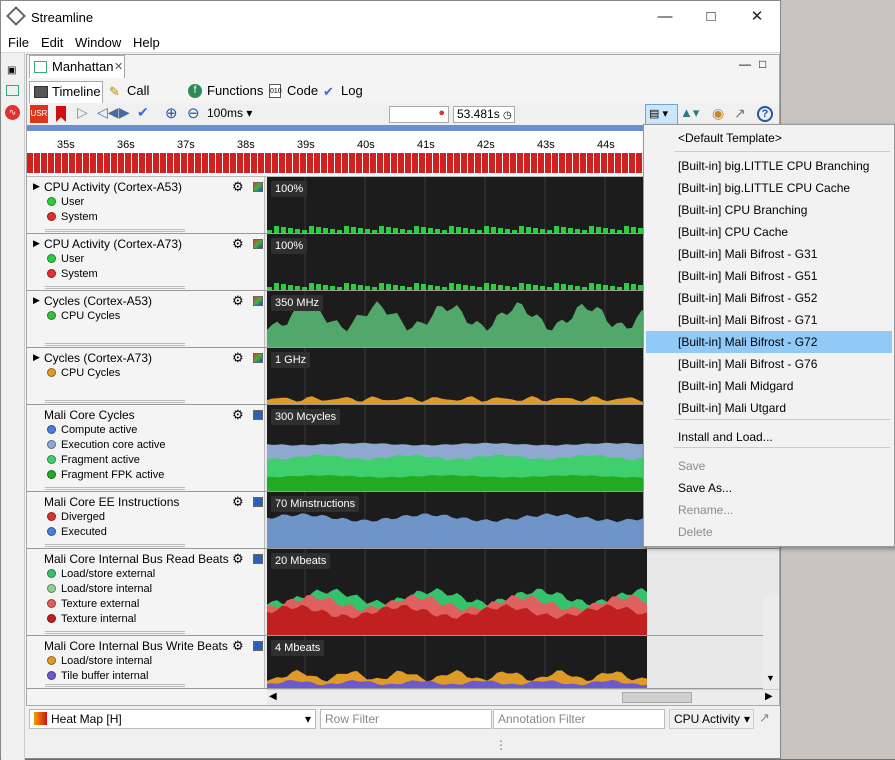 The image size is (895, 760). I want to click on palette-icon: ◉, so click(718, 113).